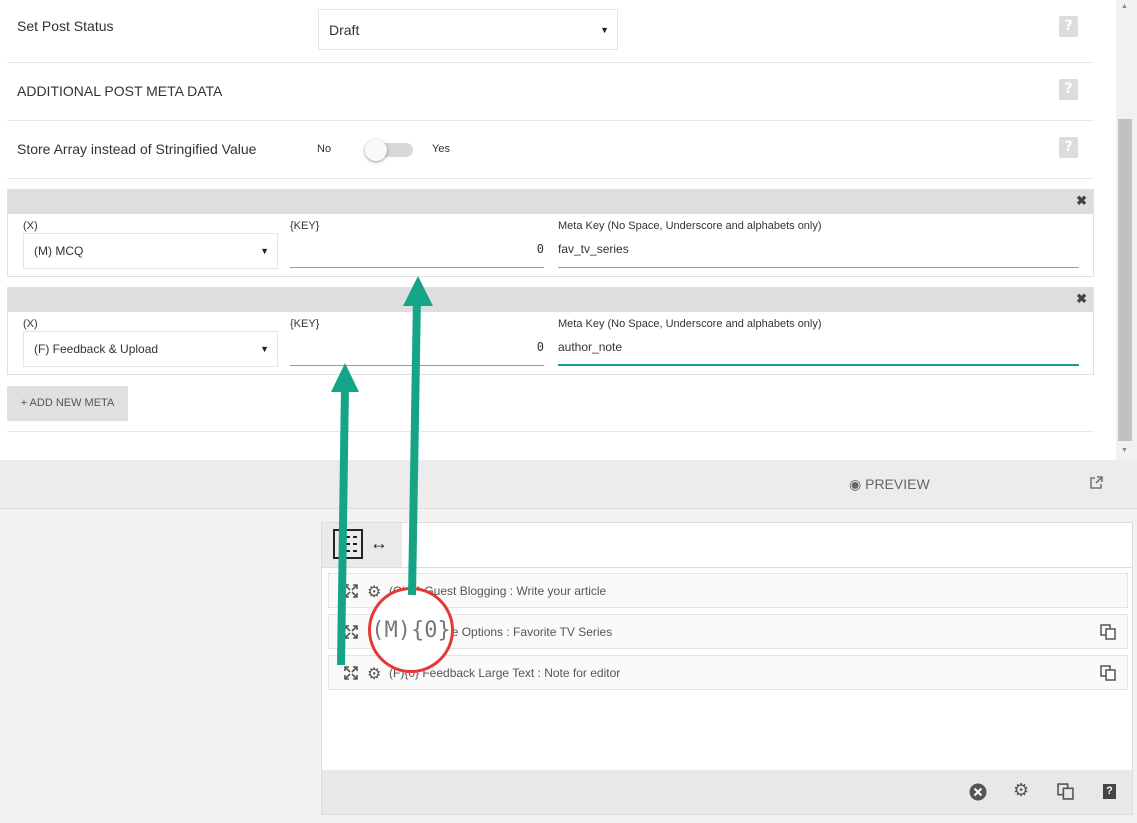 The image size is (1137, 823). What do you see at coordinates (382, 471) in the screenshot?
I see `annotation-arrows` at bounding box center [382, 471].